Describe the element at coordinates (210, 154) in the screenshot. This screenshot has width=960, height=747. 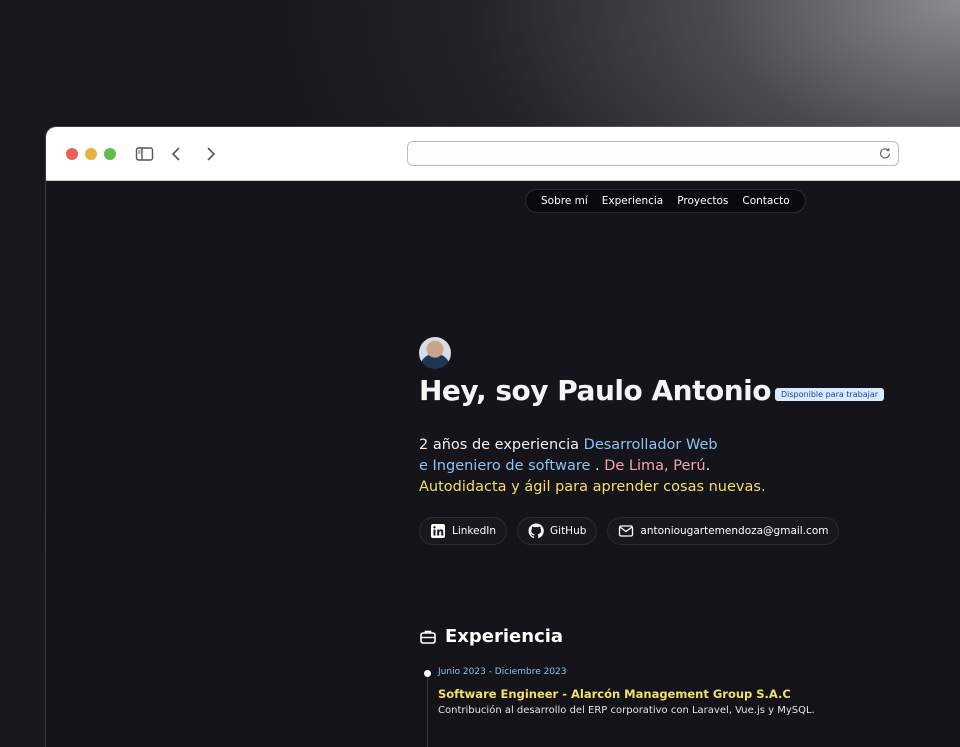
I see `forward-icon` at that location.